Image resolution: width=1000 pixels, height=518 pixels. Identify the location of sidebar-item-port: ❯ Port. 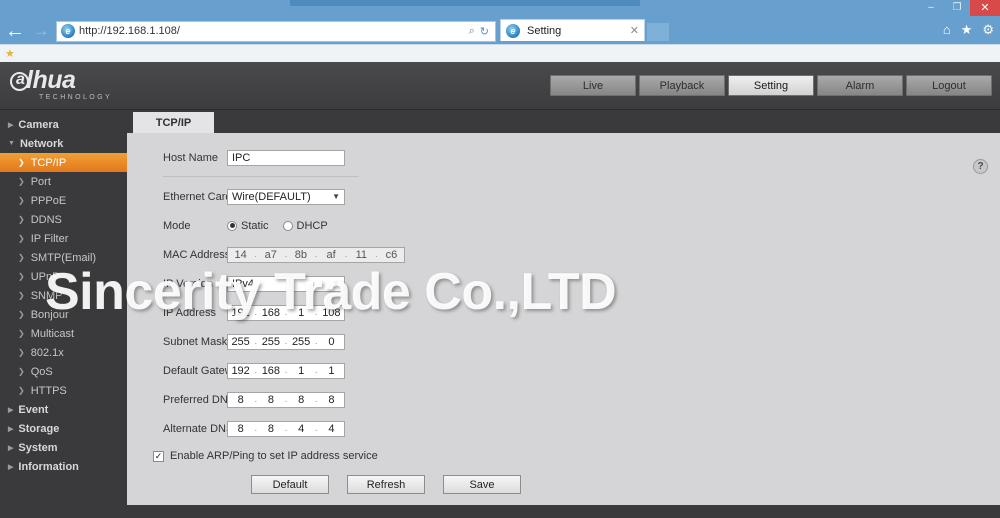
(63, 181).